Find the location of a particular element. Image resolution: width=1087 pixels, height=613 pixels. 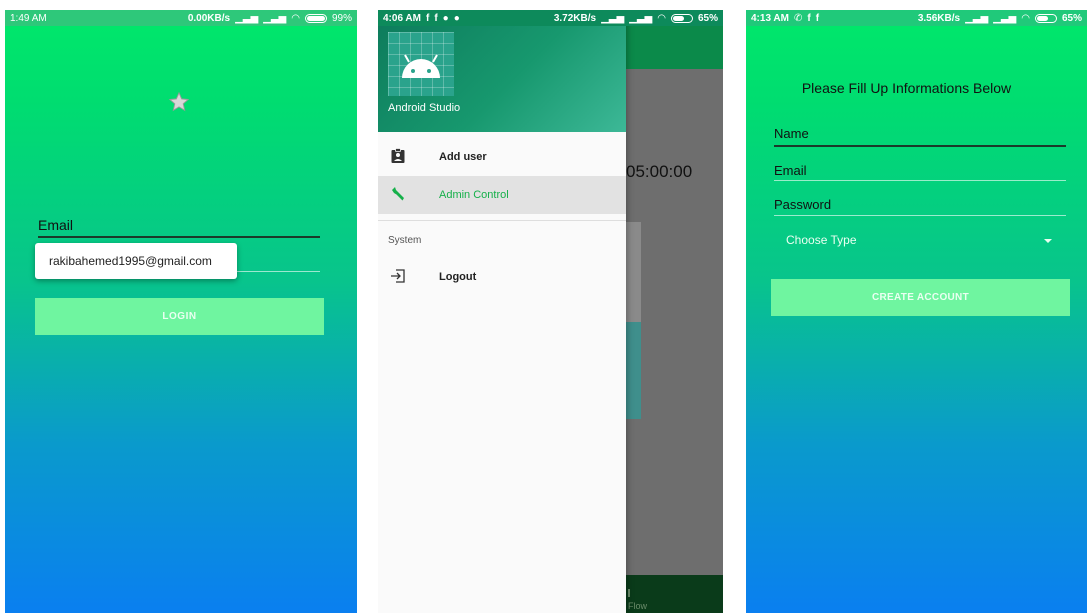

logout-icon is located at coordinates (398, 276).